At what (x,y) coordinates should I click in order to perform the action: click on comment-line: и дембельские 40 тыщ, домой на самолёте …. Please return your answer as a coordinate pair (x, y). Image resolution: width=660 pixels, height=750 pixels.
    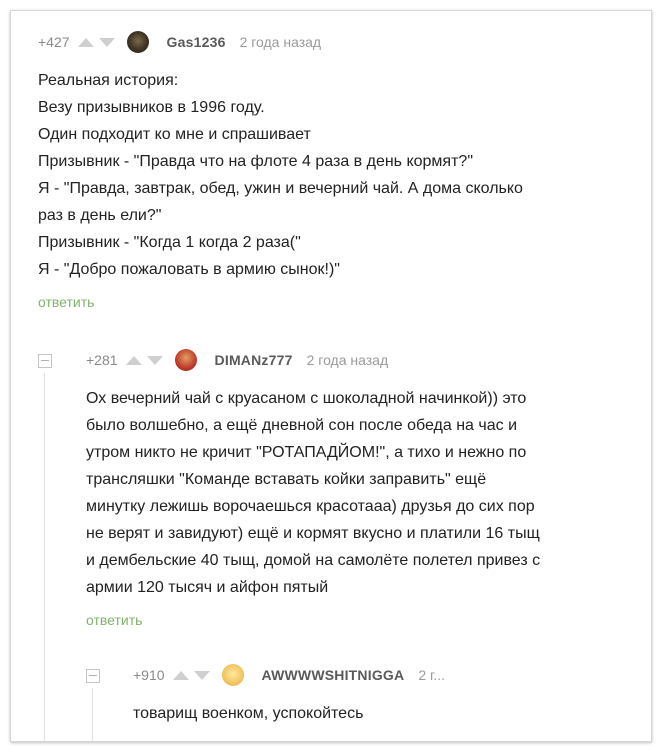
    Looking at the image, I should click on (313, 560).